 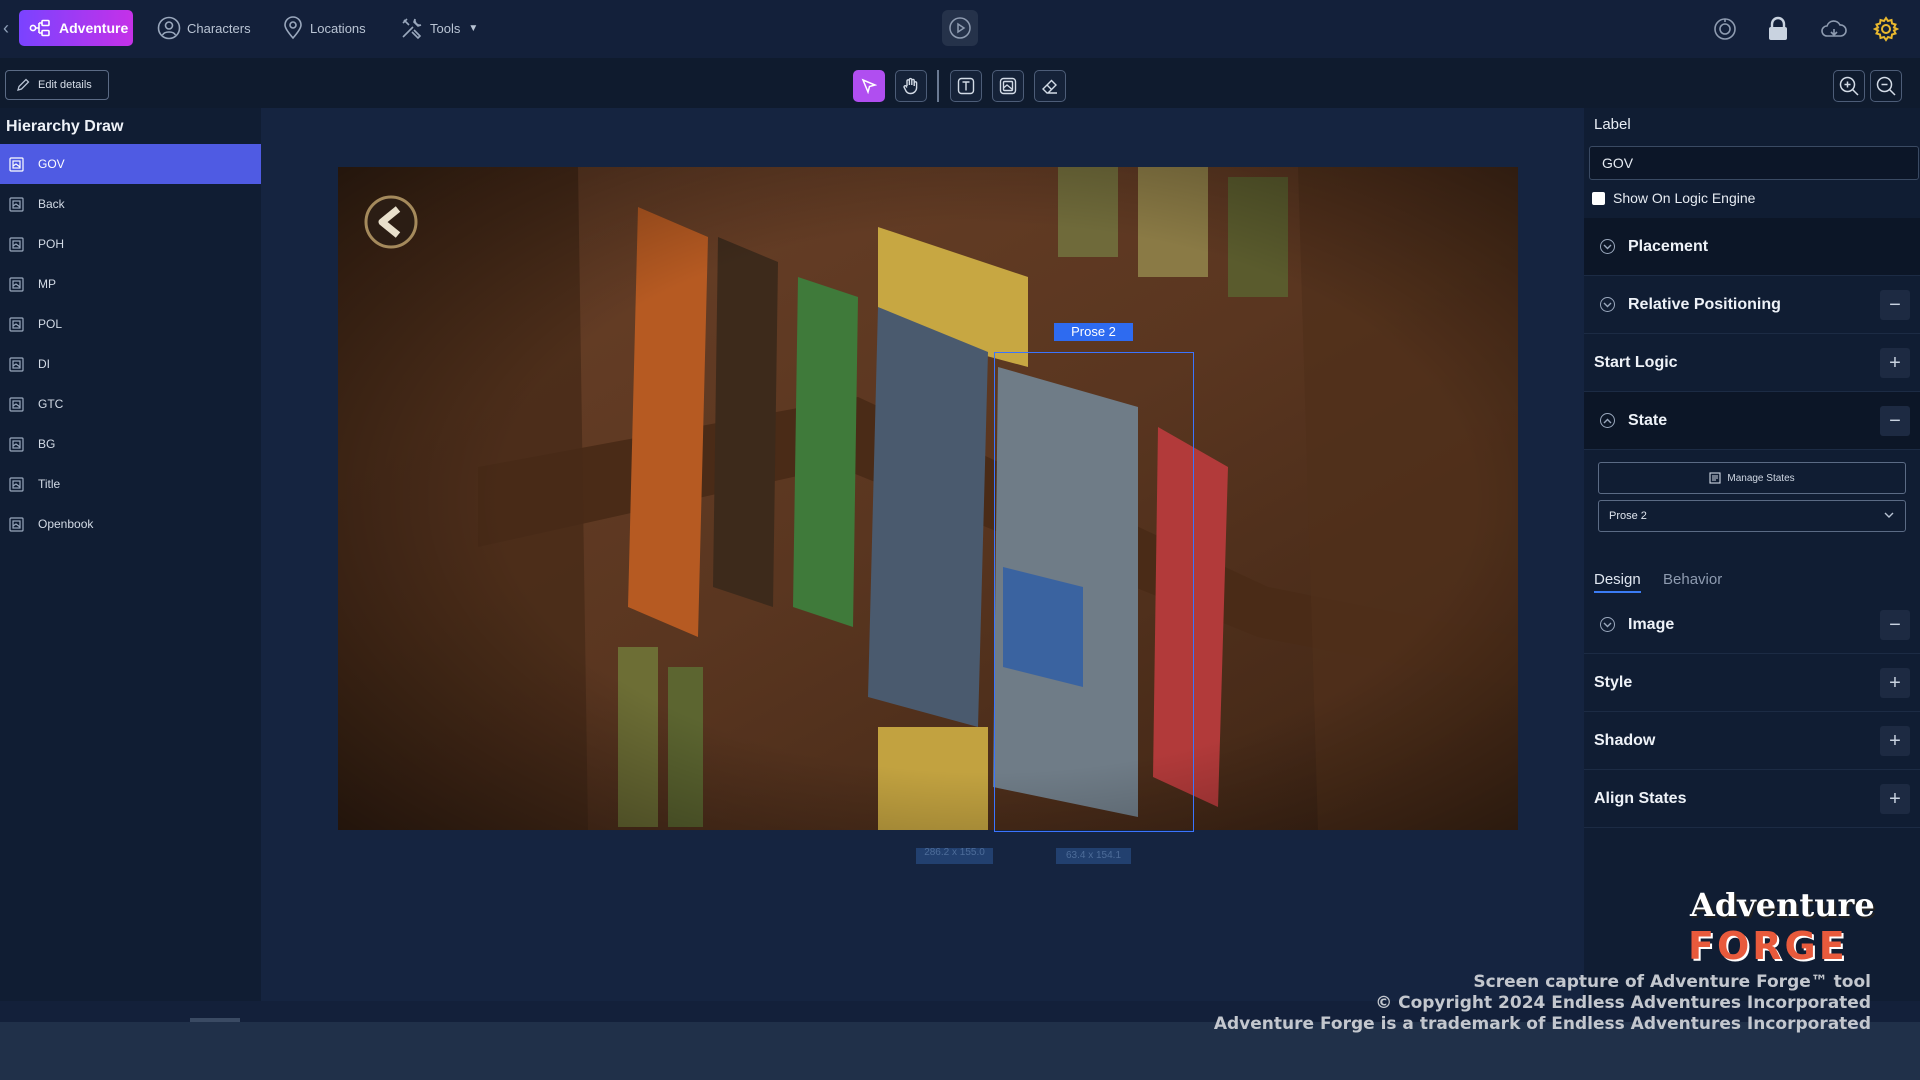 I want to click on cloud-icon, so click(x=1834, y=29).